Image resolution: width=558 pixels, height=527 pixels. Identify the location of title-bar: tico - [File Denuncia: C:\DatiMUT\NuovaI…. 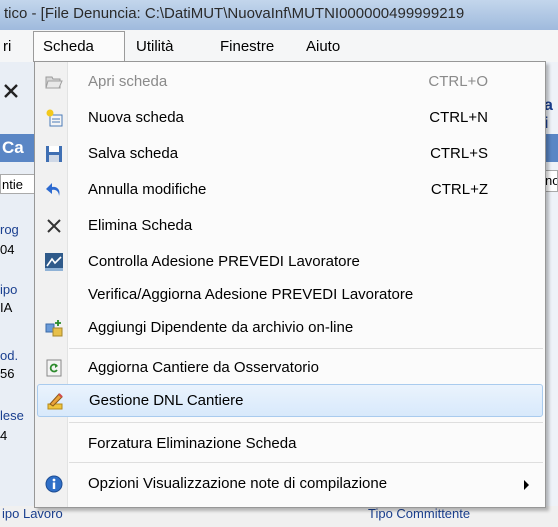
(279, 15).